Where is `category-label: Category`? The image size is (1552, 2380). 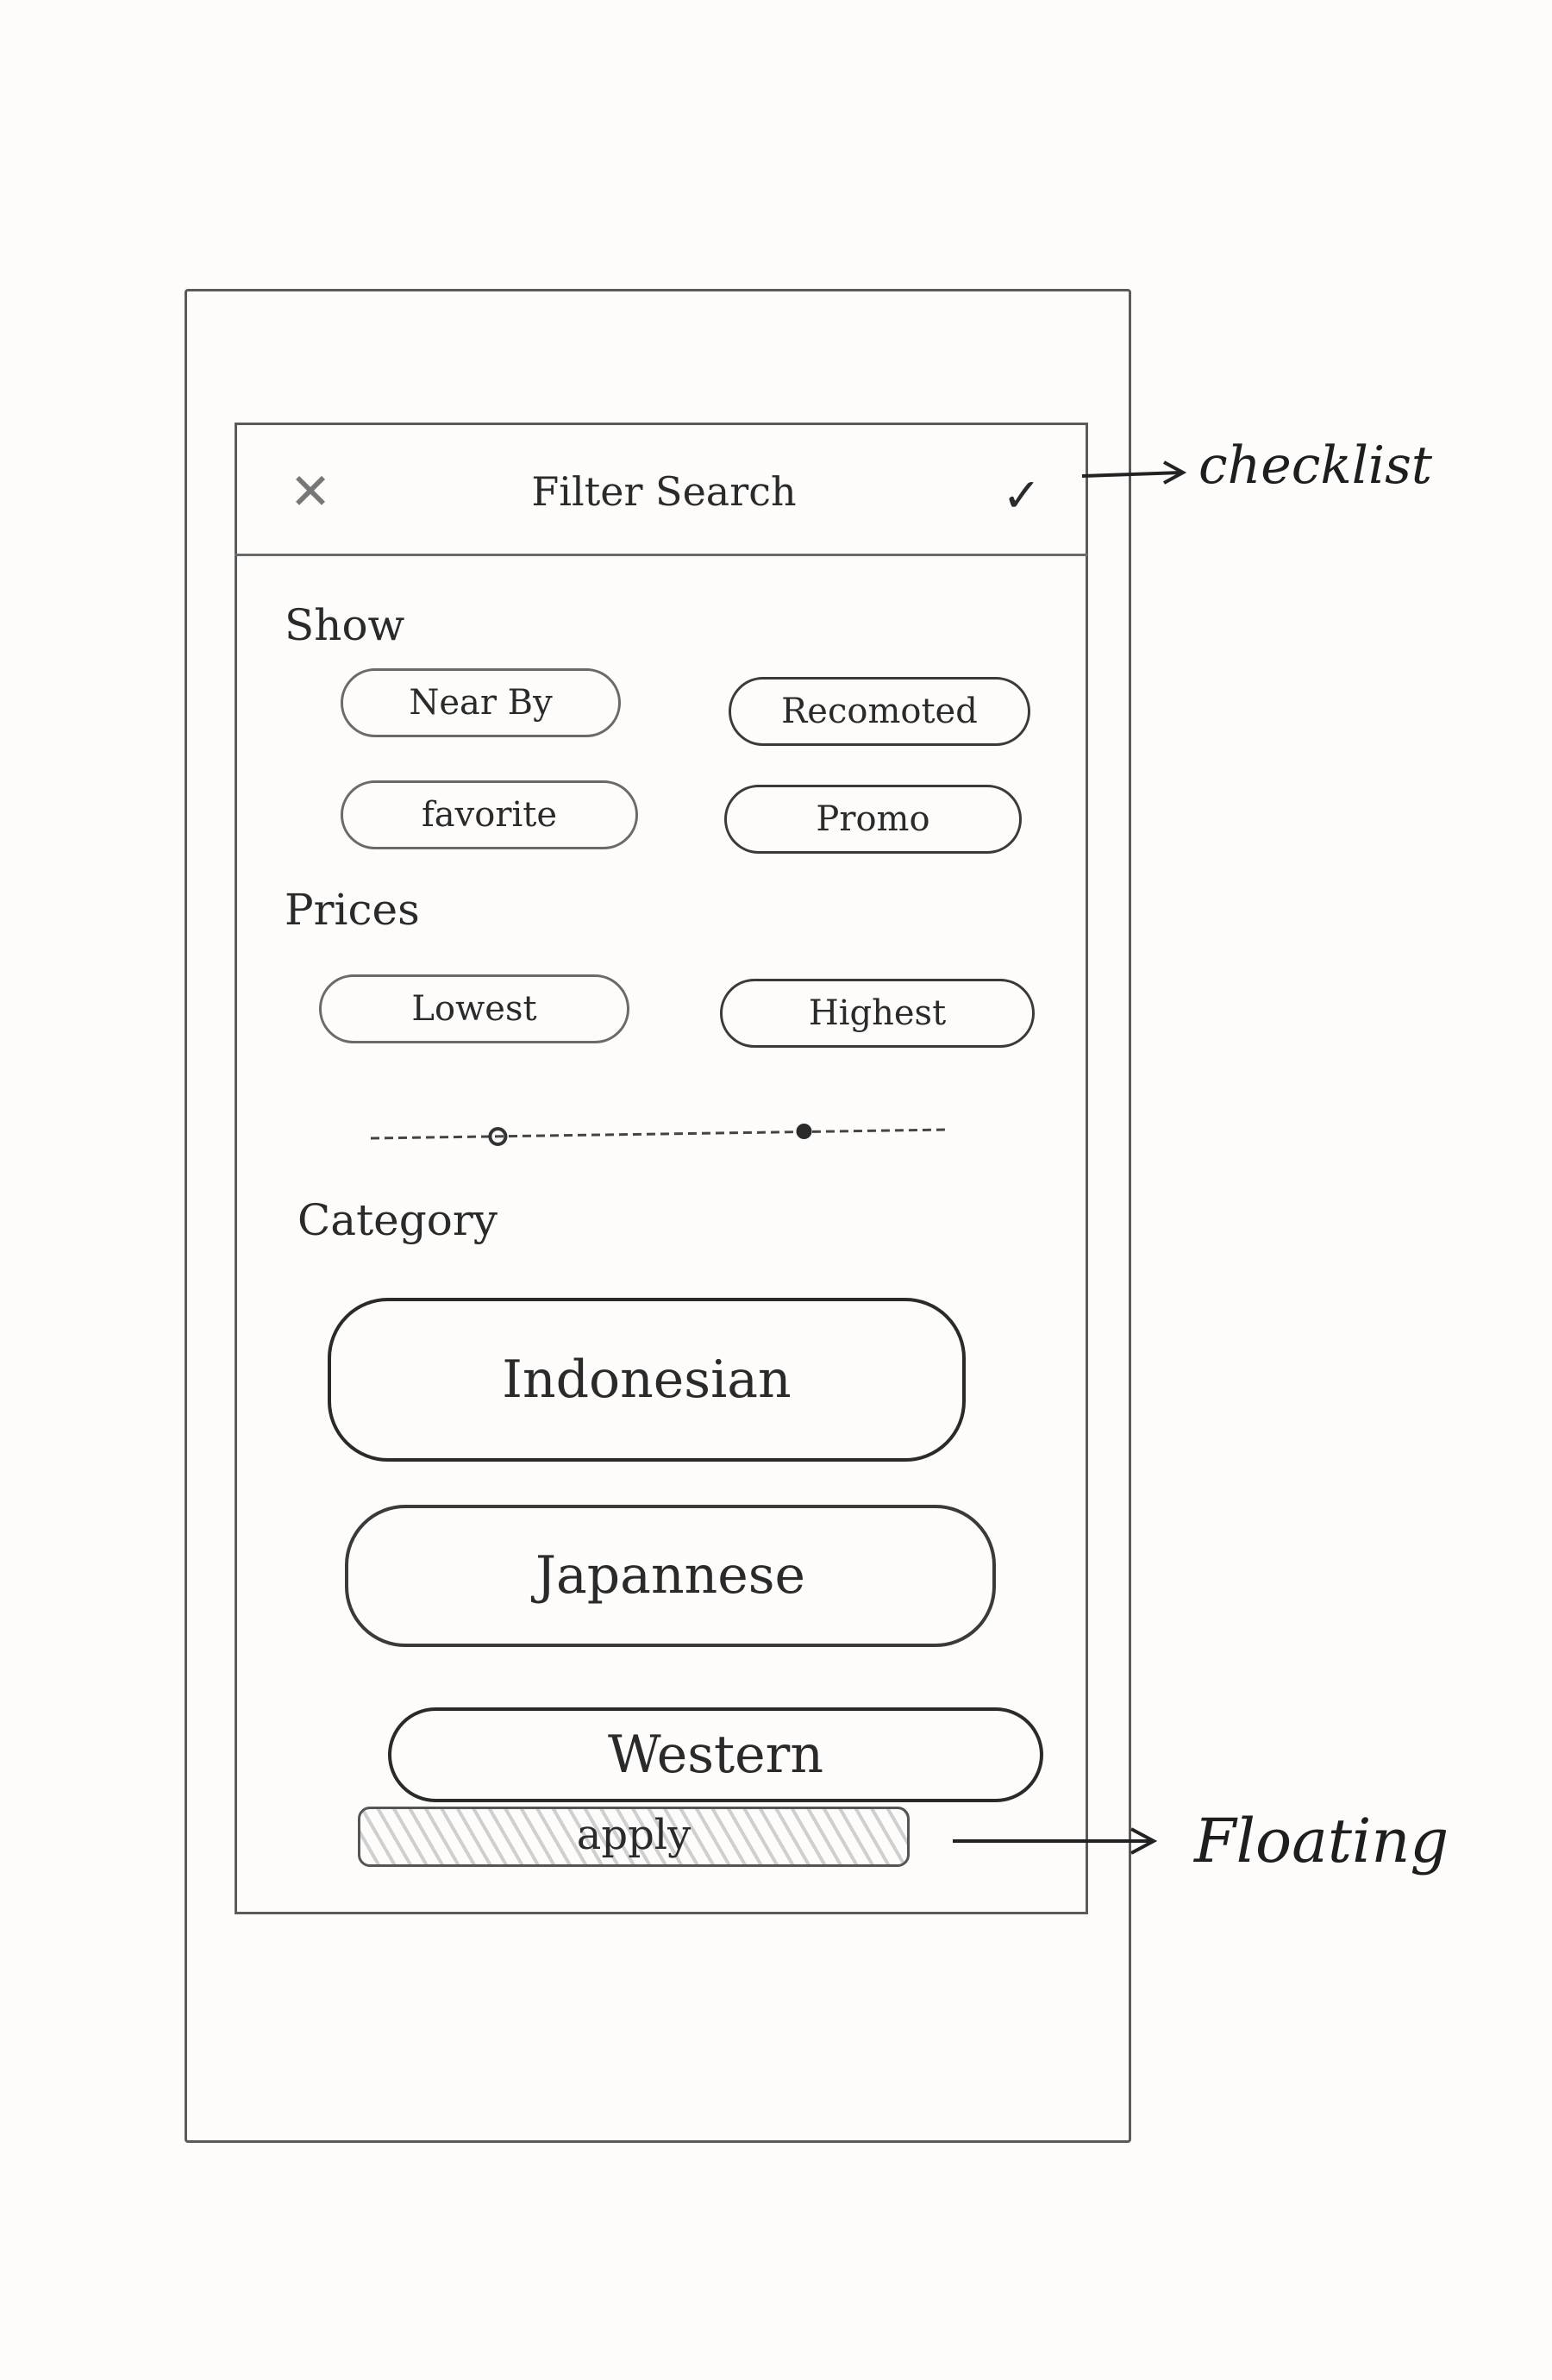
category-label: Category is located at coordinates (398, 1220).